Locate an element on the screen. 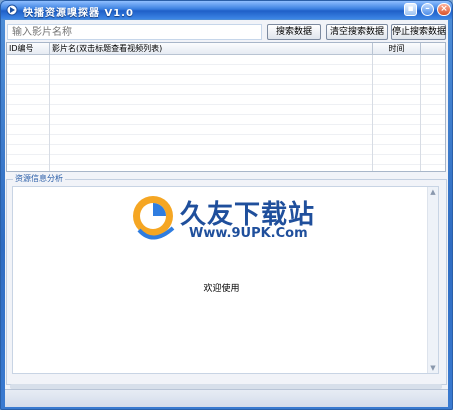 The height and width of the screenshot is (410, 453). column-header-title: 影片名(双击标题查看视频列表) is located at coordinates (211, 48).